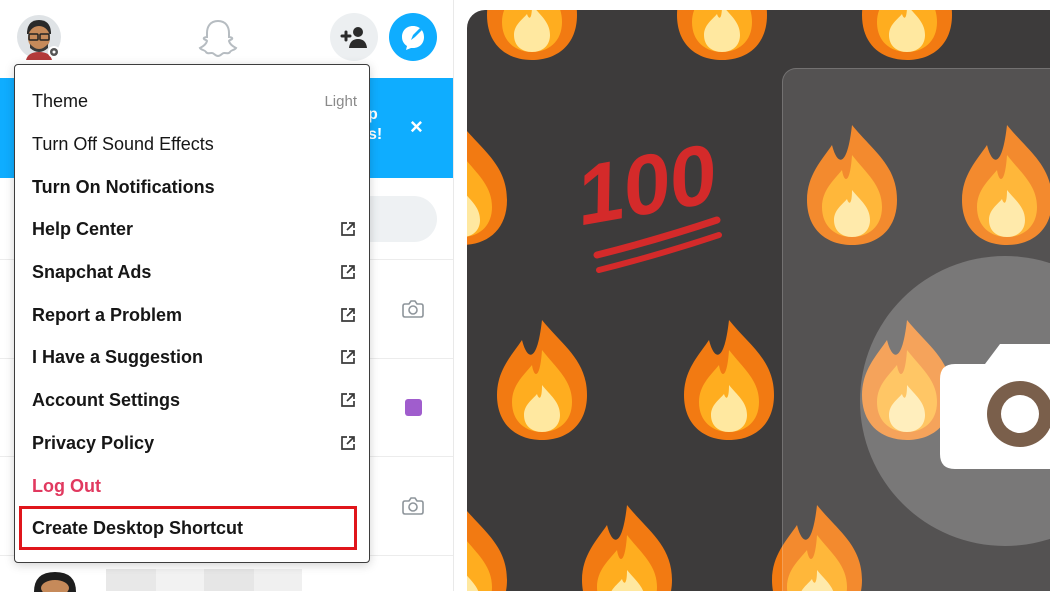 Image resolution: width=1050 pixels, height=597 pixels. Describe the element at coordinates (375, 134) in the screenshot. I see `banner-text-line2: s!` at that location.